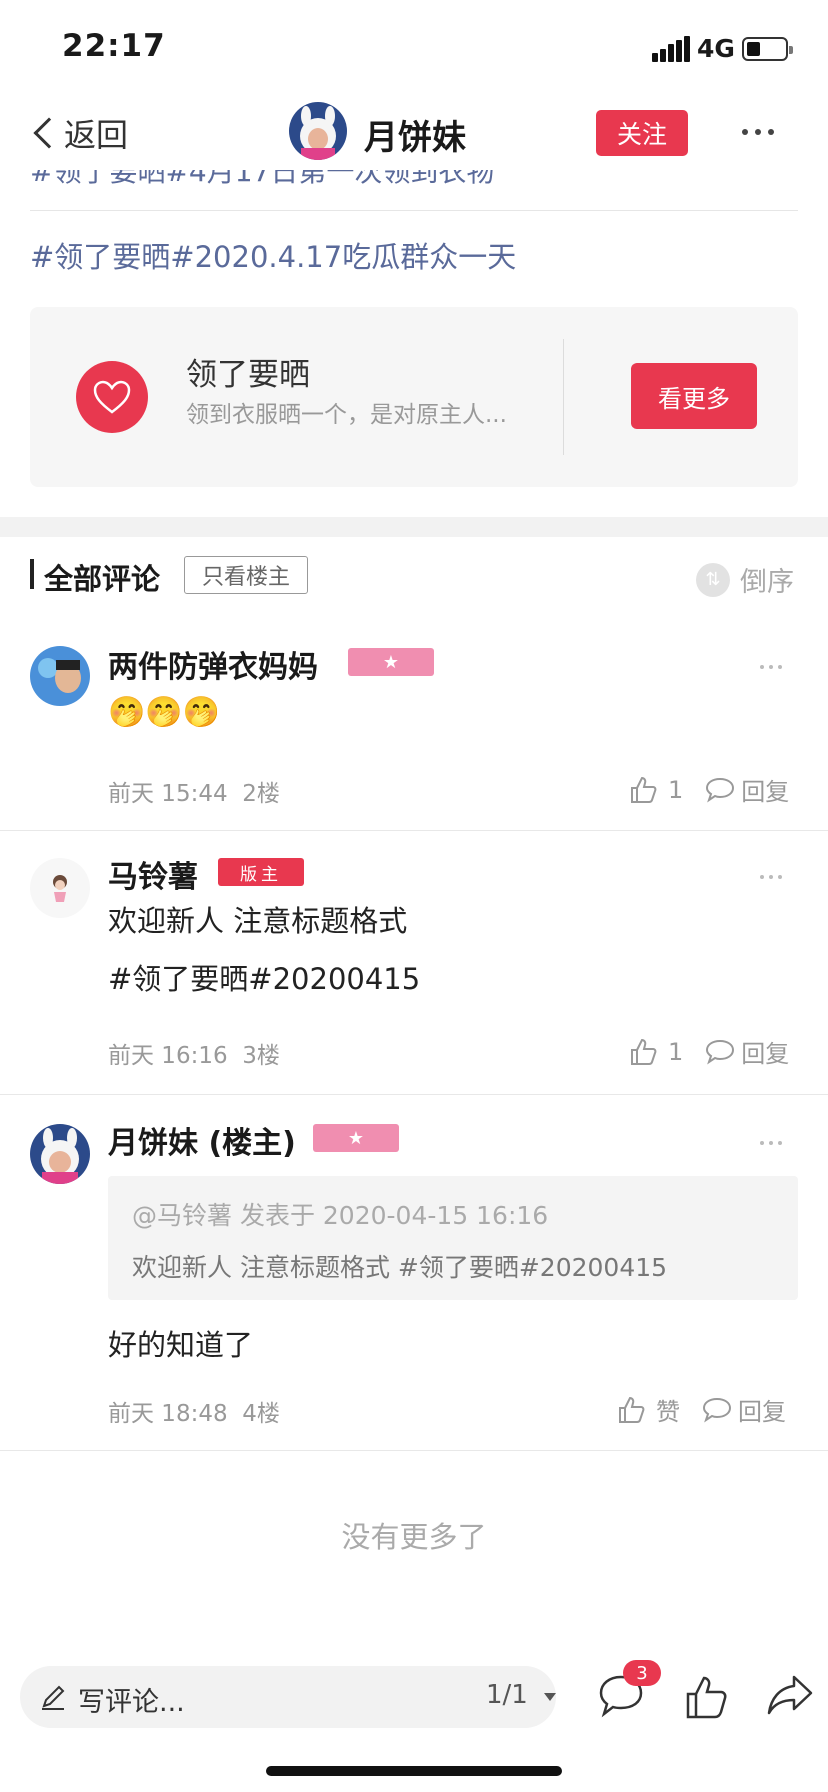 This screenshot has height=1792, width=828. I want to click on status-bar: 22:17 4G, so click(414, 48).